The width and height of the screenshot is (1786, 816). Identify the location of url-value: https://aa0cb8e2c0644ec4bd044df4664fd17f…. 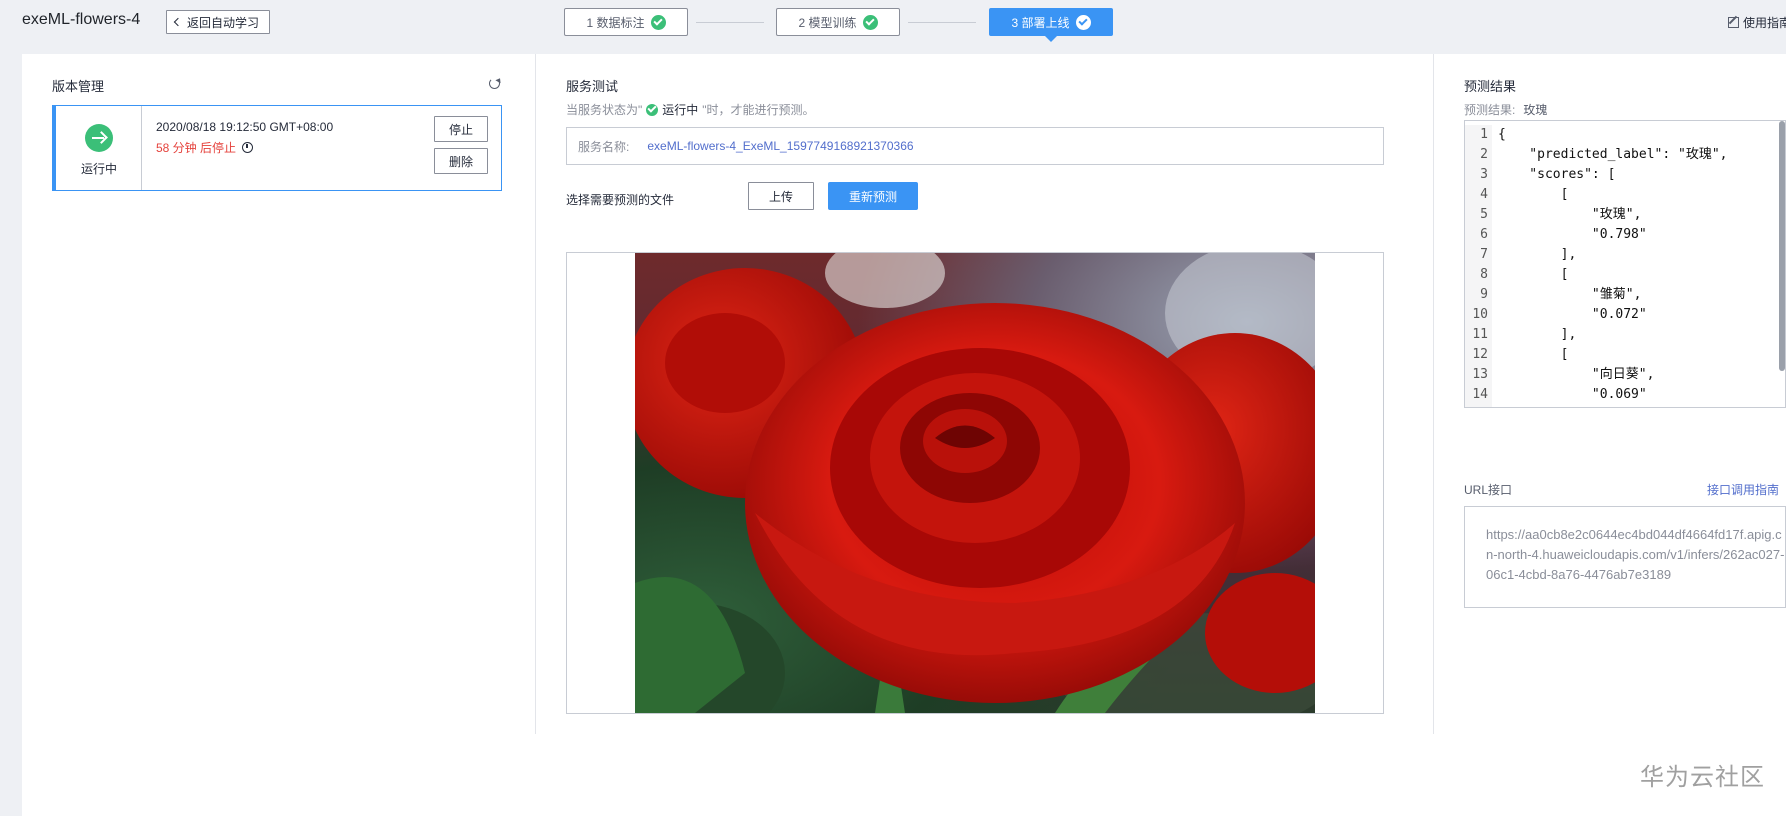
(1625, 557).